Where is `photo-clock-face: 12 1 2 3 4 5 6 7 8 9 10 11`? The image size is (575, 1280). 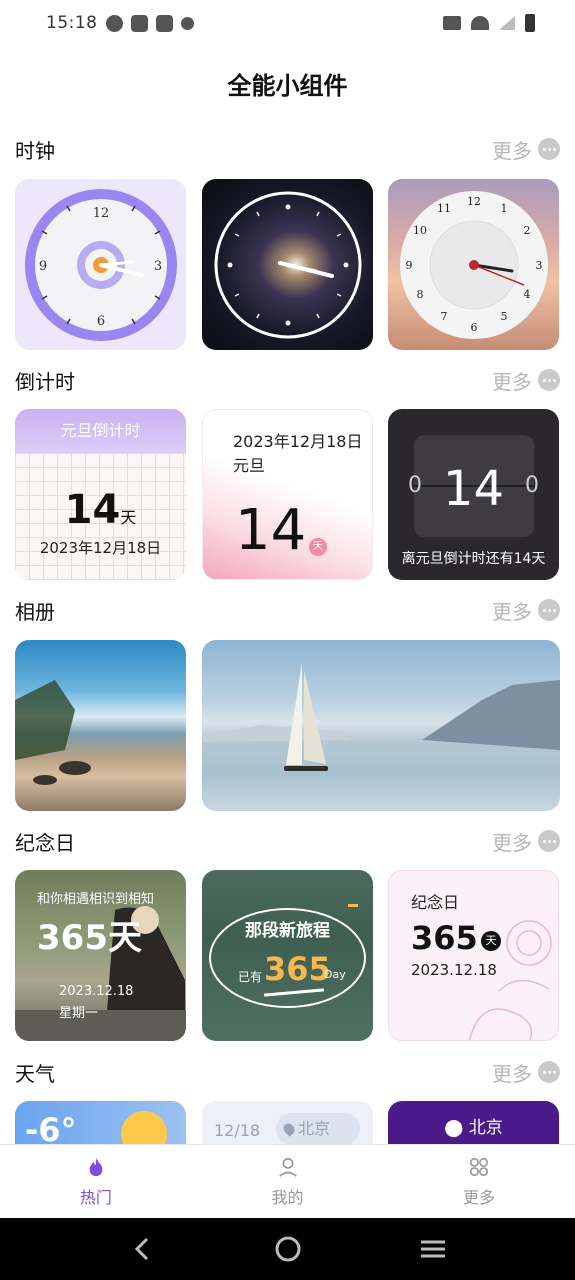 photo-clock-face: 12 1 2 3 4 5 6 7 8 9 10 11 is located at coordinates (474, 265).